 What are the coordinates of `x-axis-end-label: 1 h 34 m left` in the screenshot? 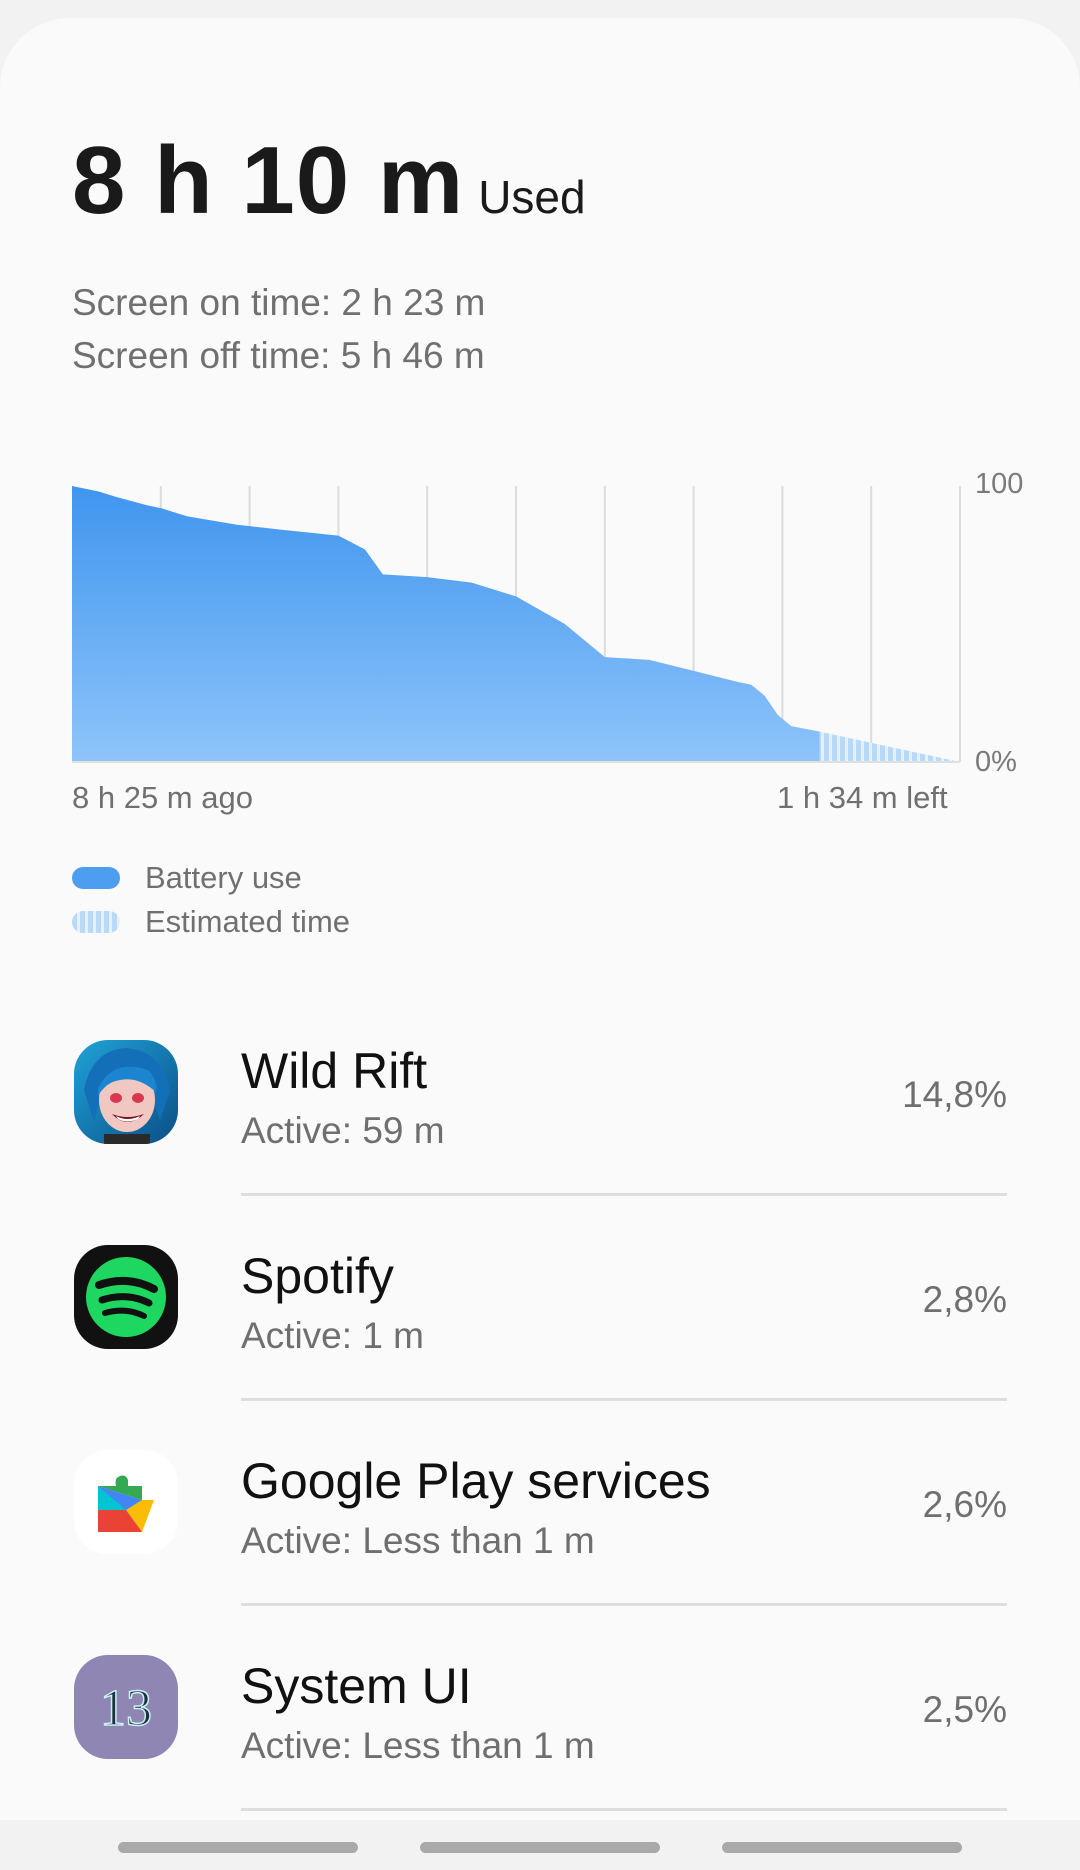 It's located at (862, 797).